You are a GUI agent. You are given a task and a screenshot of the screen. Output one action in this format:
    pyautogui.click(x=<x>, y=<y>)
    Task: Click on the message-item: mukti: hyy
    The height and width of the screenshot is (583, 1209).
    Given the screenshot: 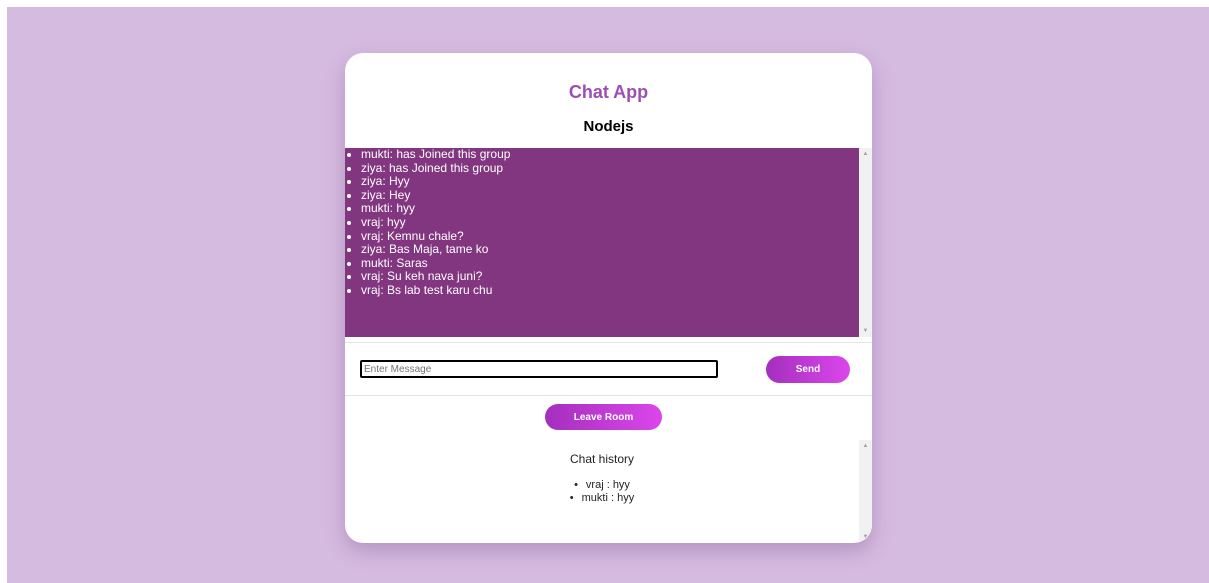 What is the action you would take?
    pyautogui.click(x=610, y=209)
    